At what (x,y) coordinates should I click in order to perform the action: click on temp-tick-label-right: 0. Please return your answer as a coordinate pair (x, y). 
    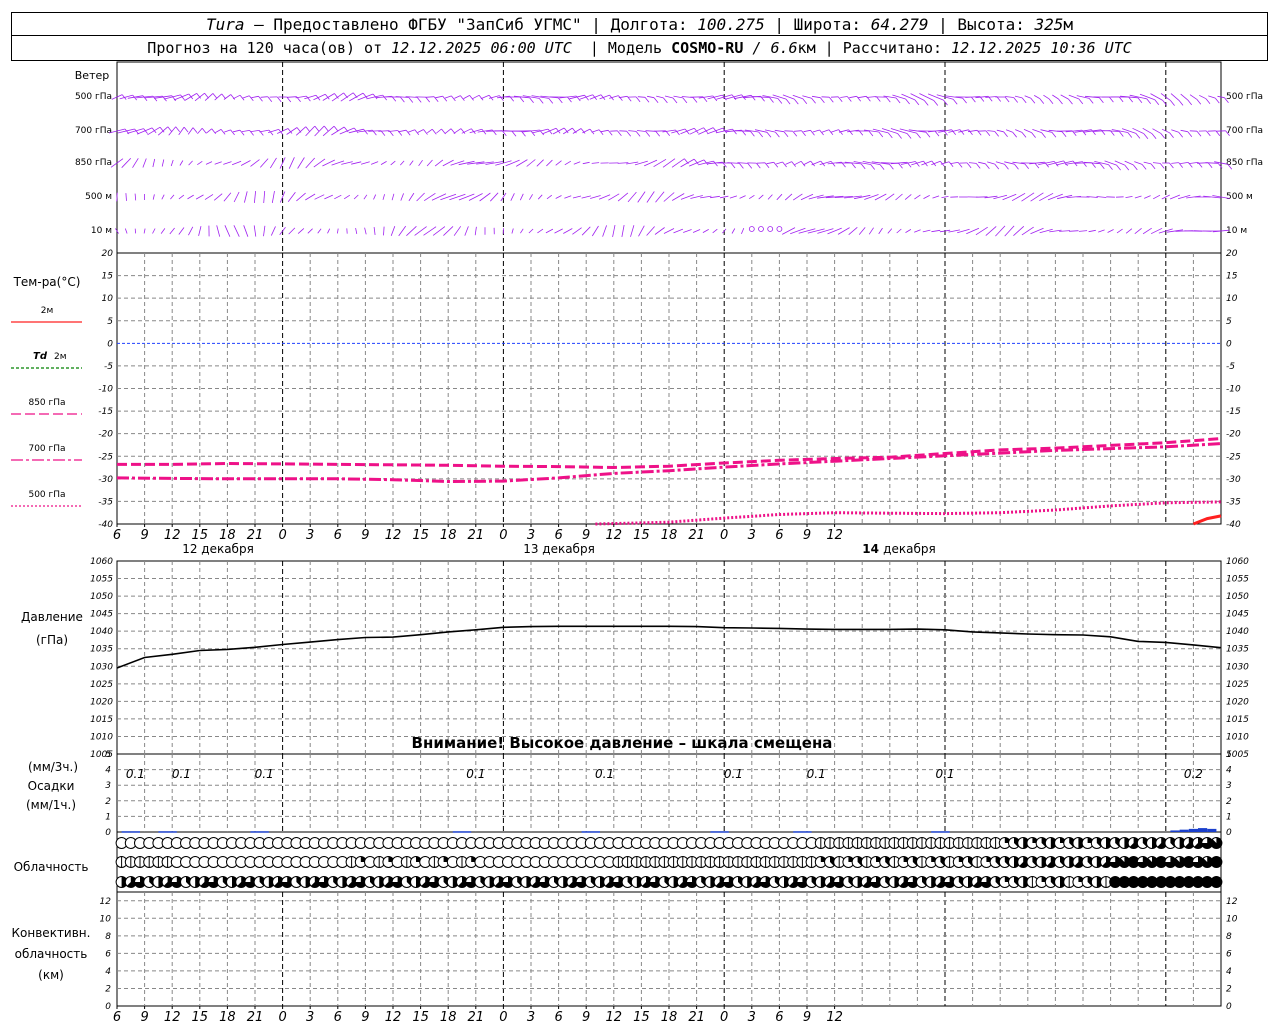
    Looking at the image, I should click on (1229, 344).